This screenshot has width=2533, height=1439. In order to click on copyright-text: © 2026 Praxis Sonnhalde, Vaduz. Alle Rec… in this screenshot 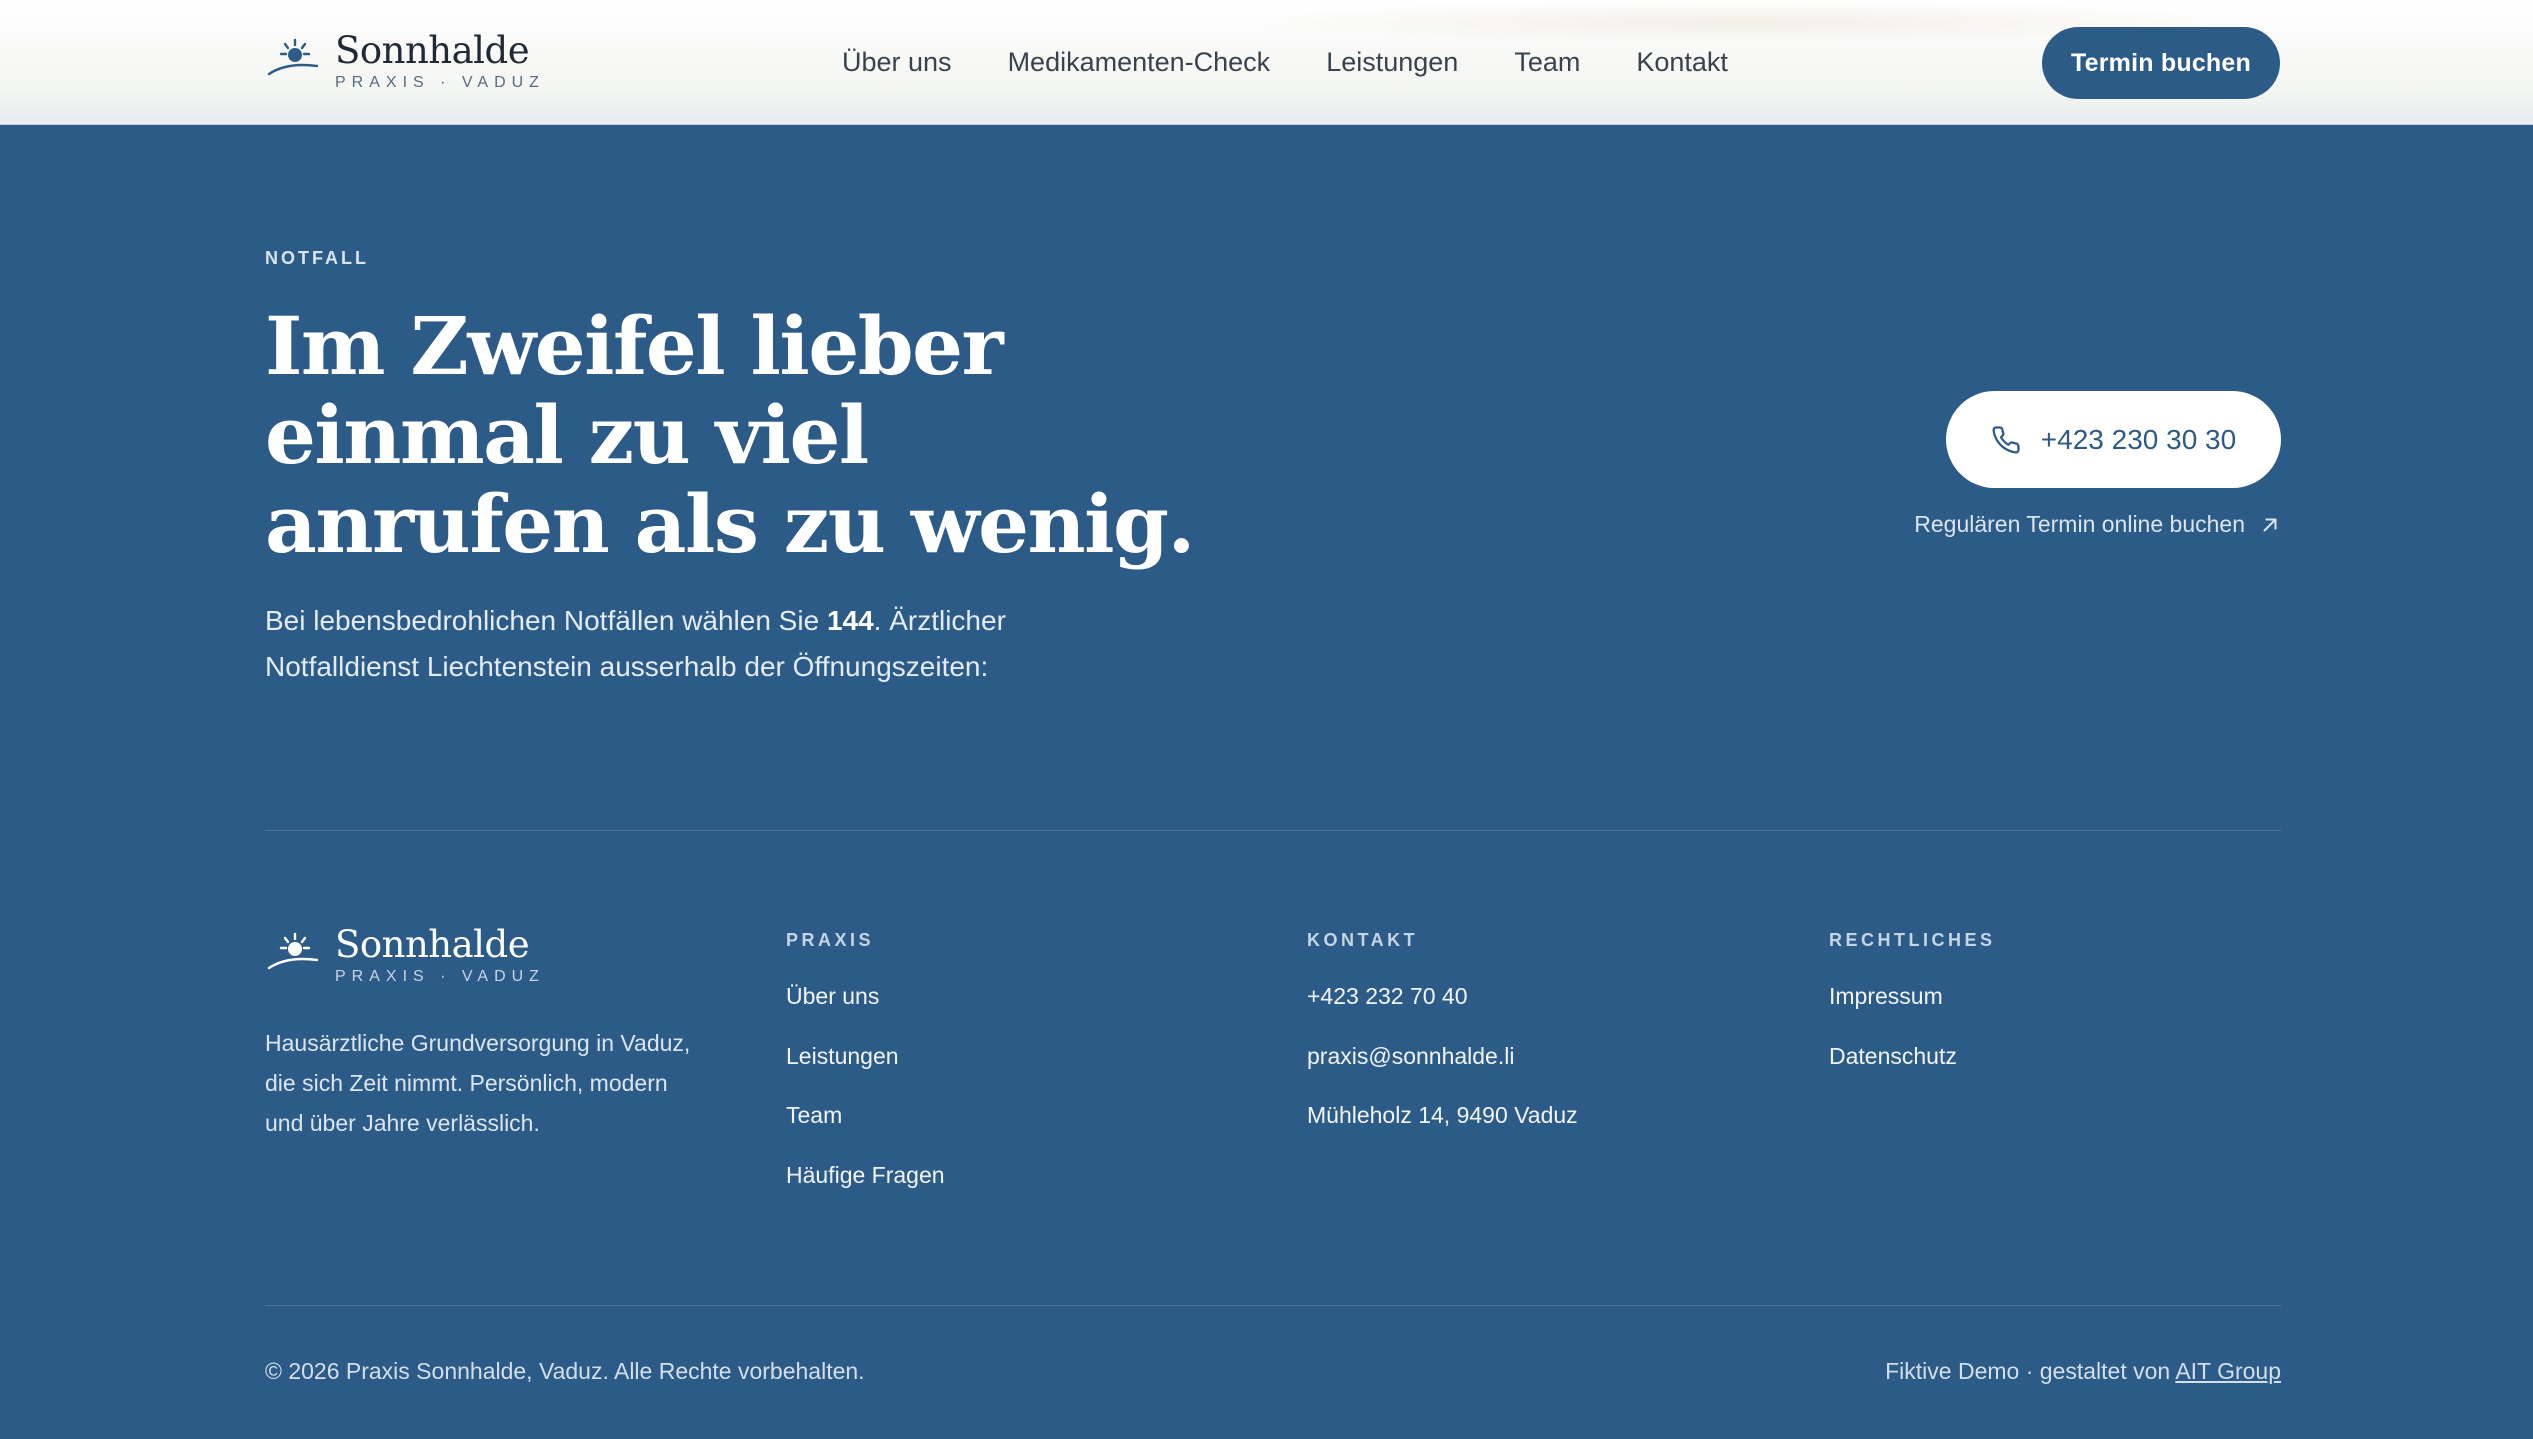, I will do `click(565, 1371)`.